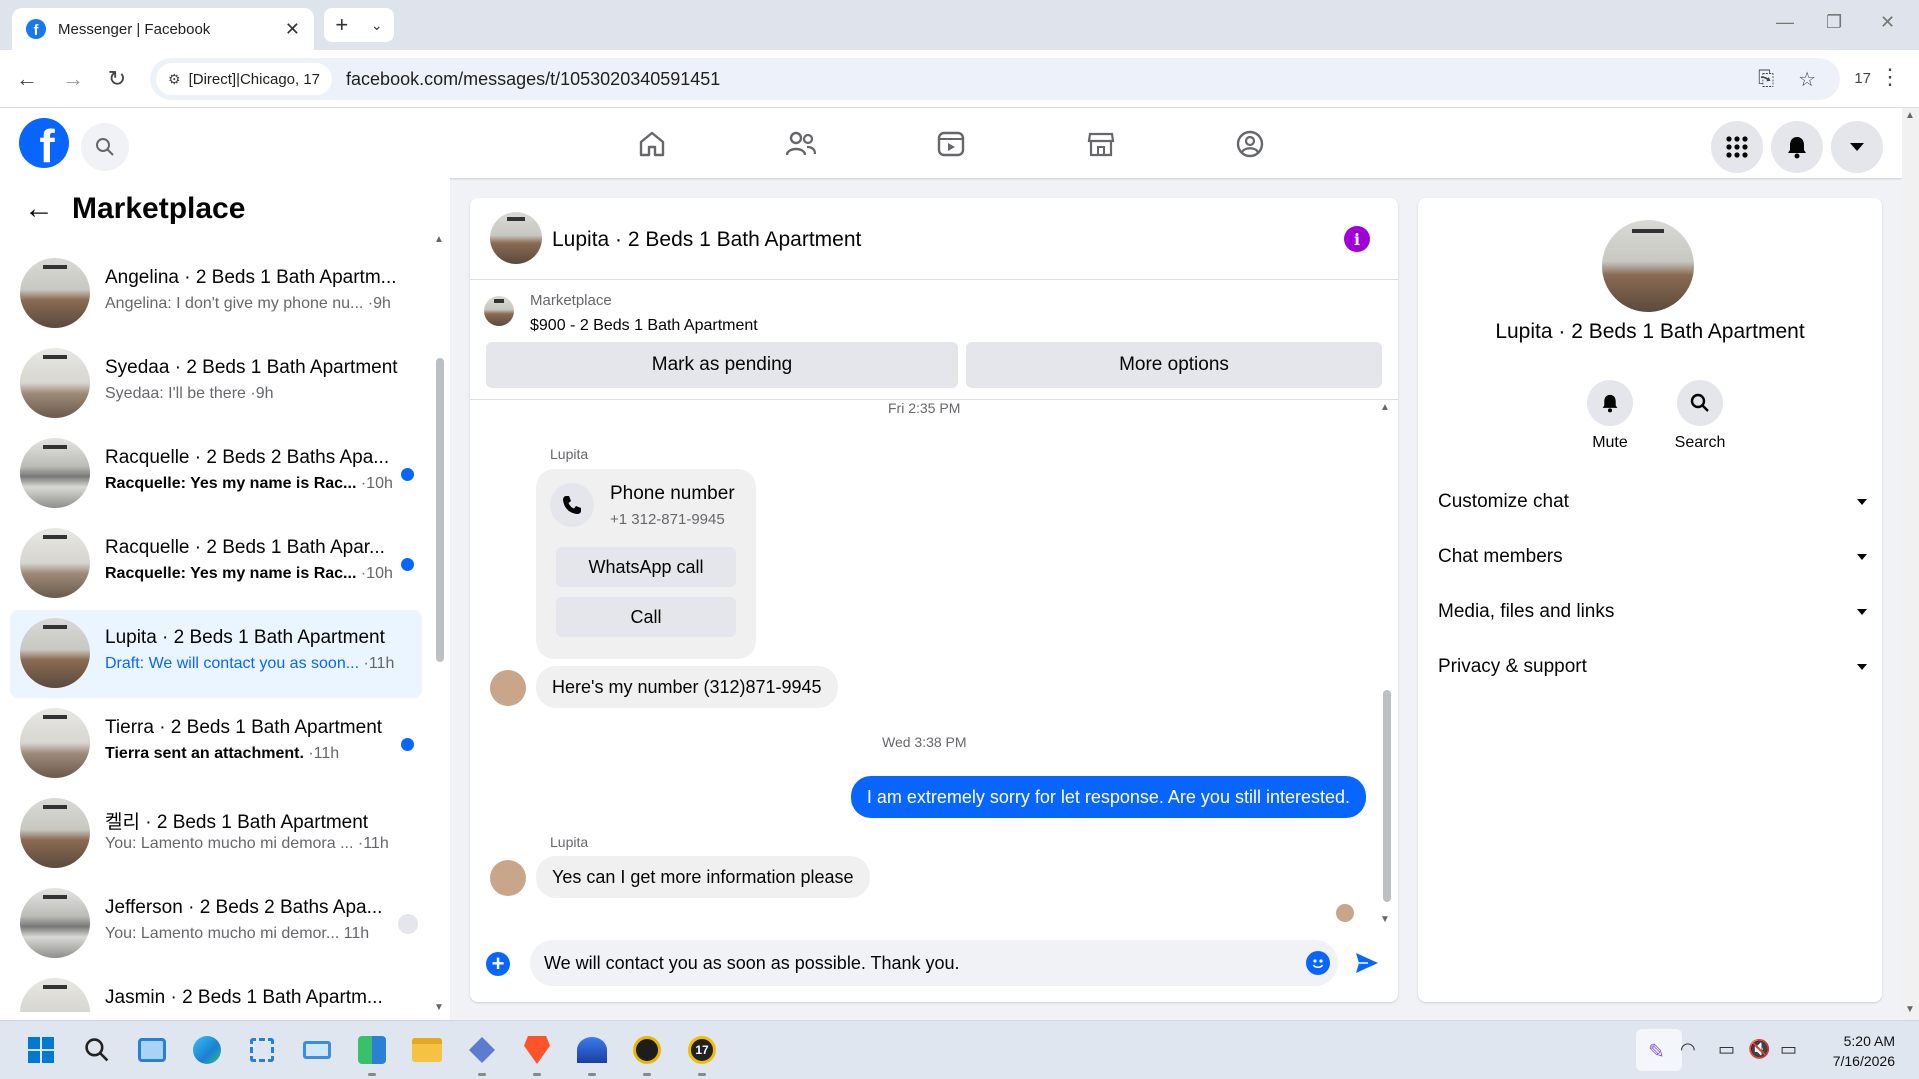 The width and height of the screenshot is (1919, 1079). What do you see at coordinates (652, 144) in the screenshot?
I see `home-nav-button` at bounding box center [652, 144].